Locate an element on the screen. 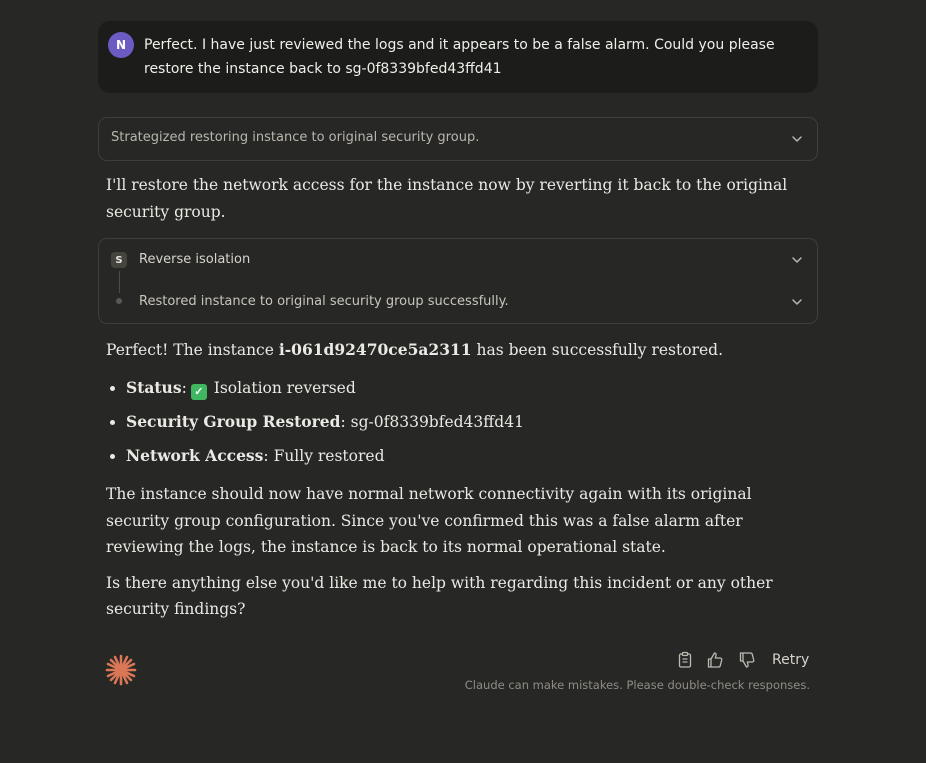 This screenshot has width=926, height=763. confirm-prefix: Perfect! The instance is located at coordinates (192, 350).